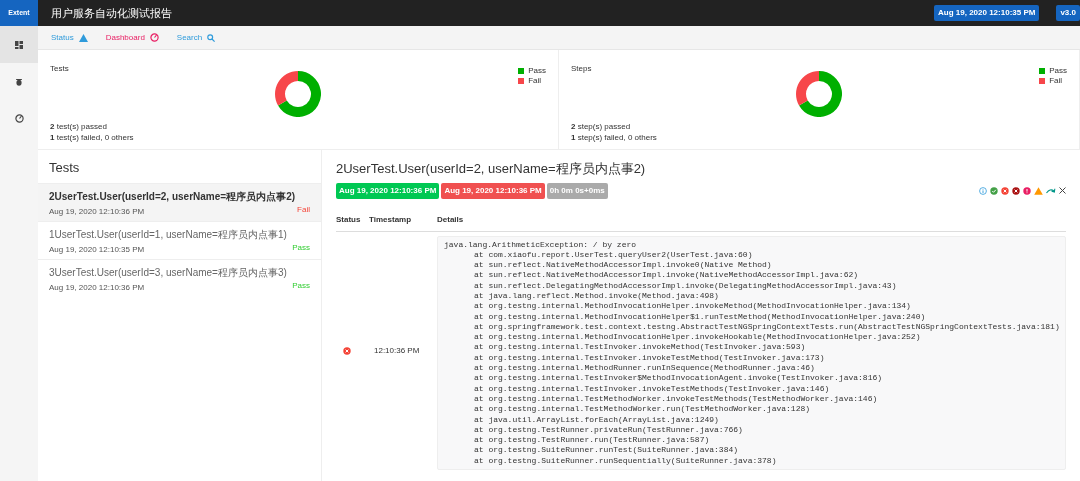  I want to click on status-label: Fail, so click(303, 210).